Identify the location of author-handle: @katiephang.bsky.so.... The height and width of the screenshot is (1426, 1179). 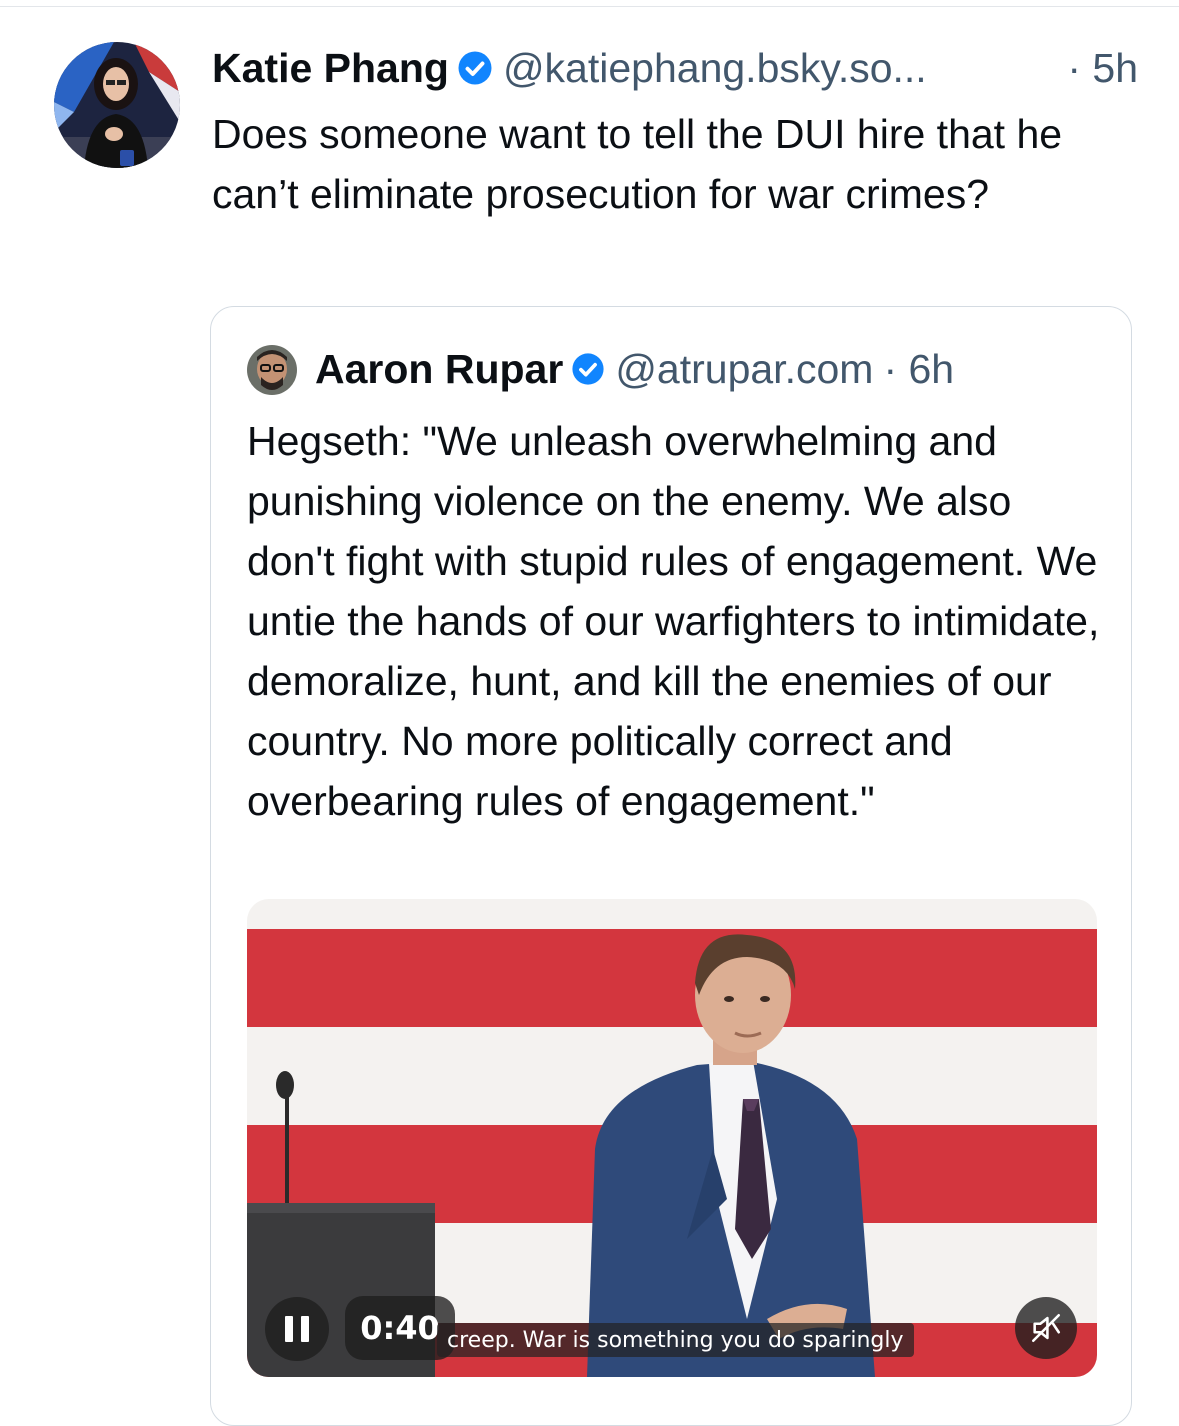
(715, 68).